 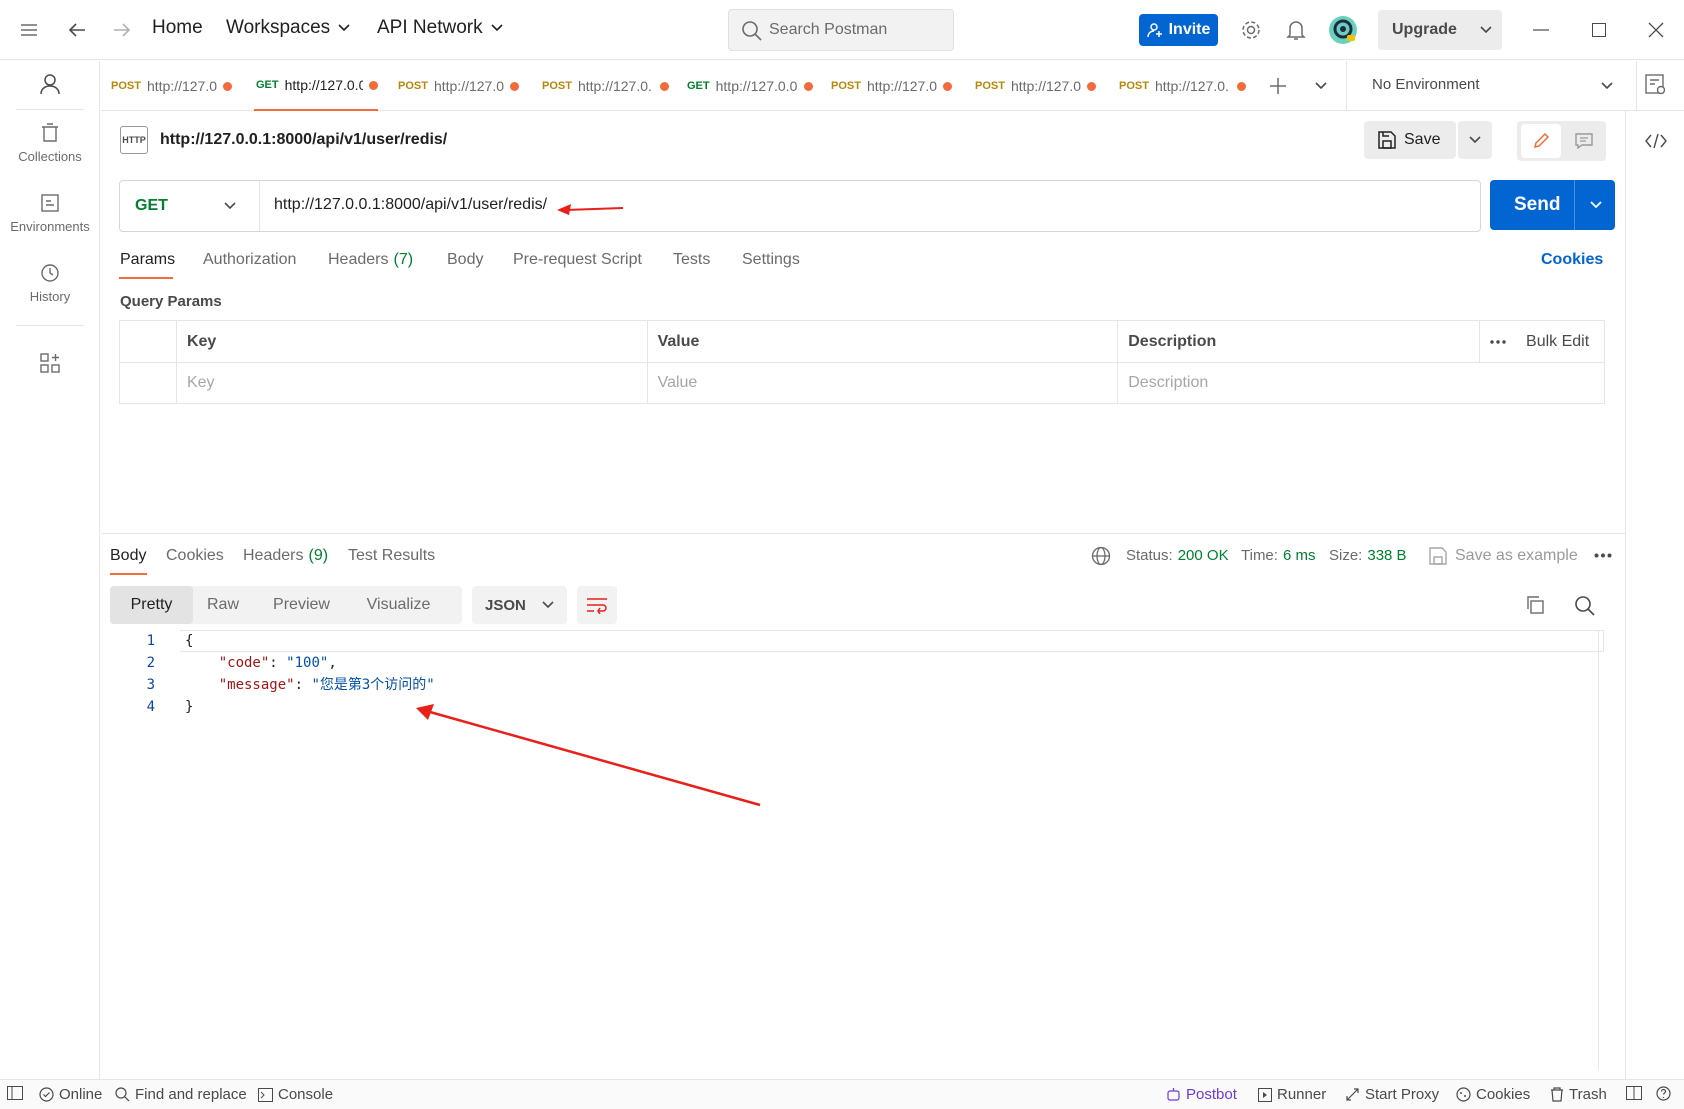 What do you see at coordinates (151, 605) in the screenshot?
I see `view-pretty: Pretty` at bounding box center [151, 605].